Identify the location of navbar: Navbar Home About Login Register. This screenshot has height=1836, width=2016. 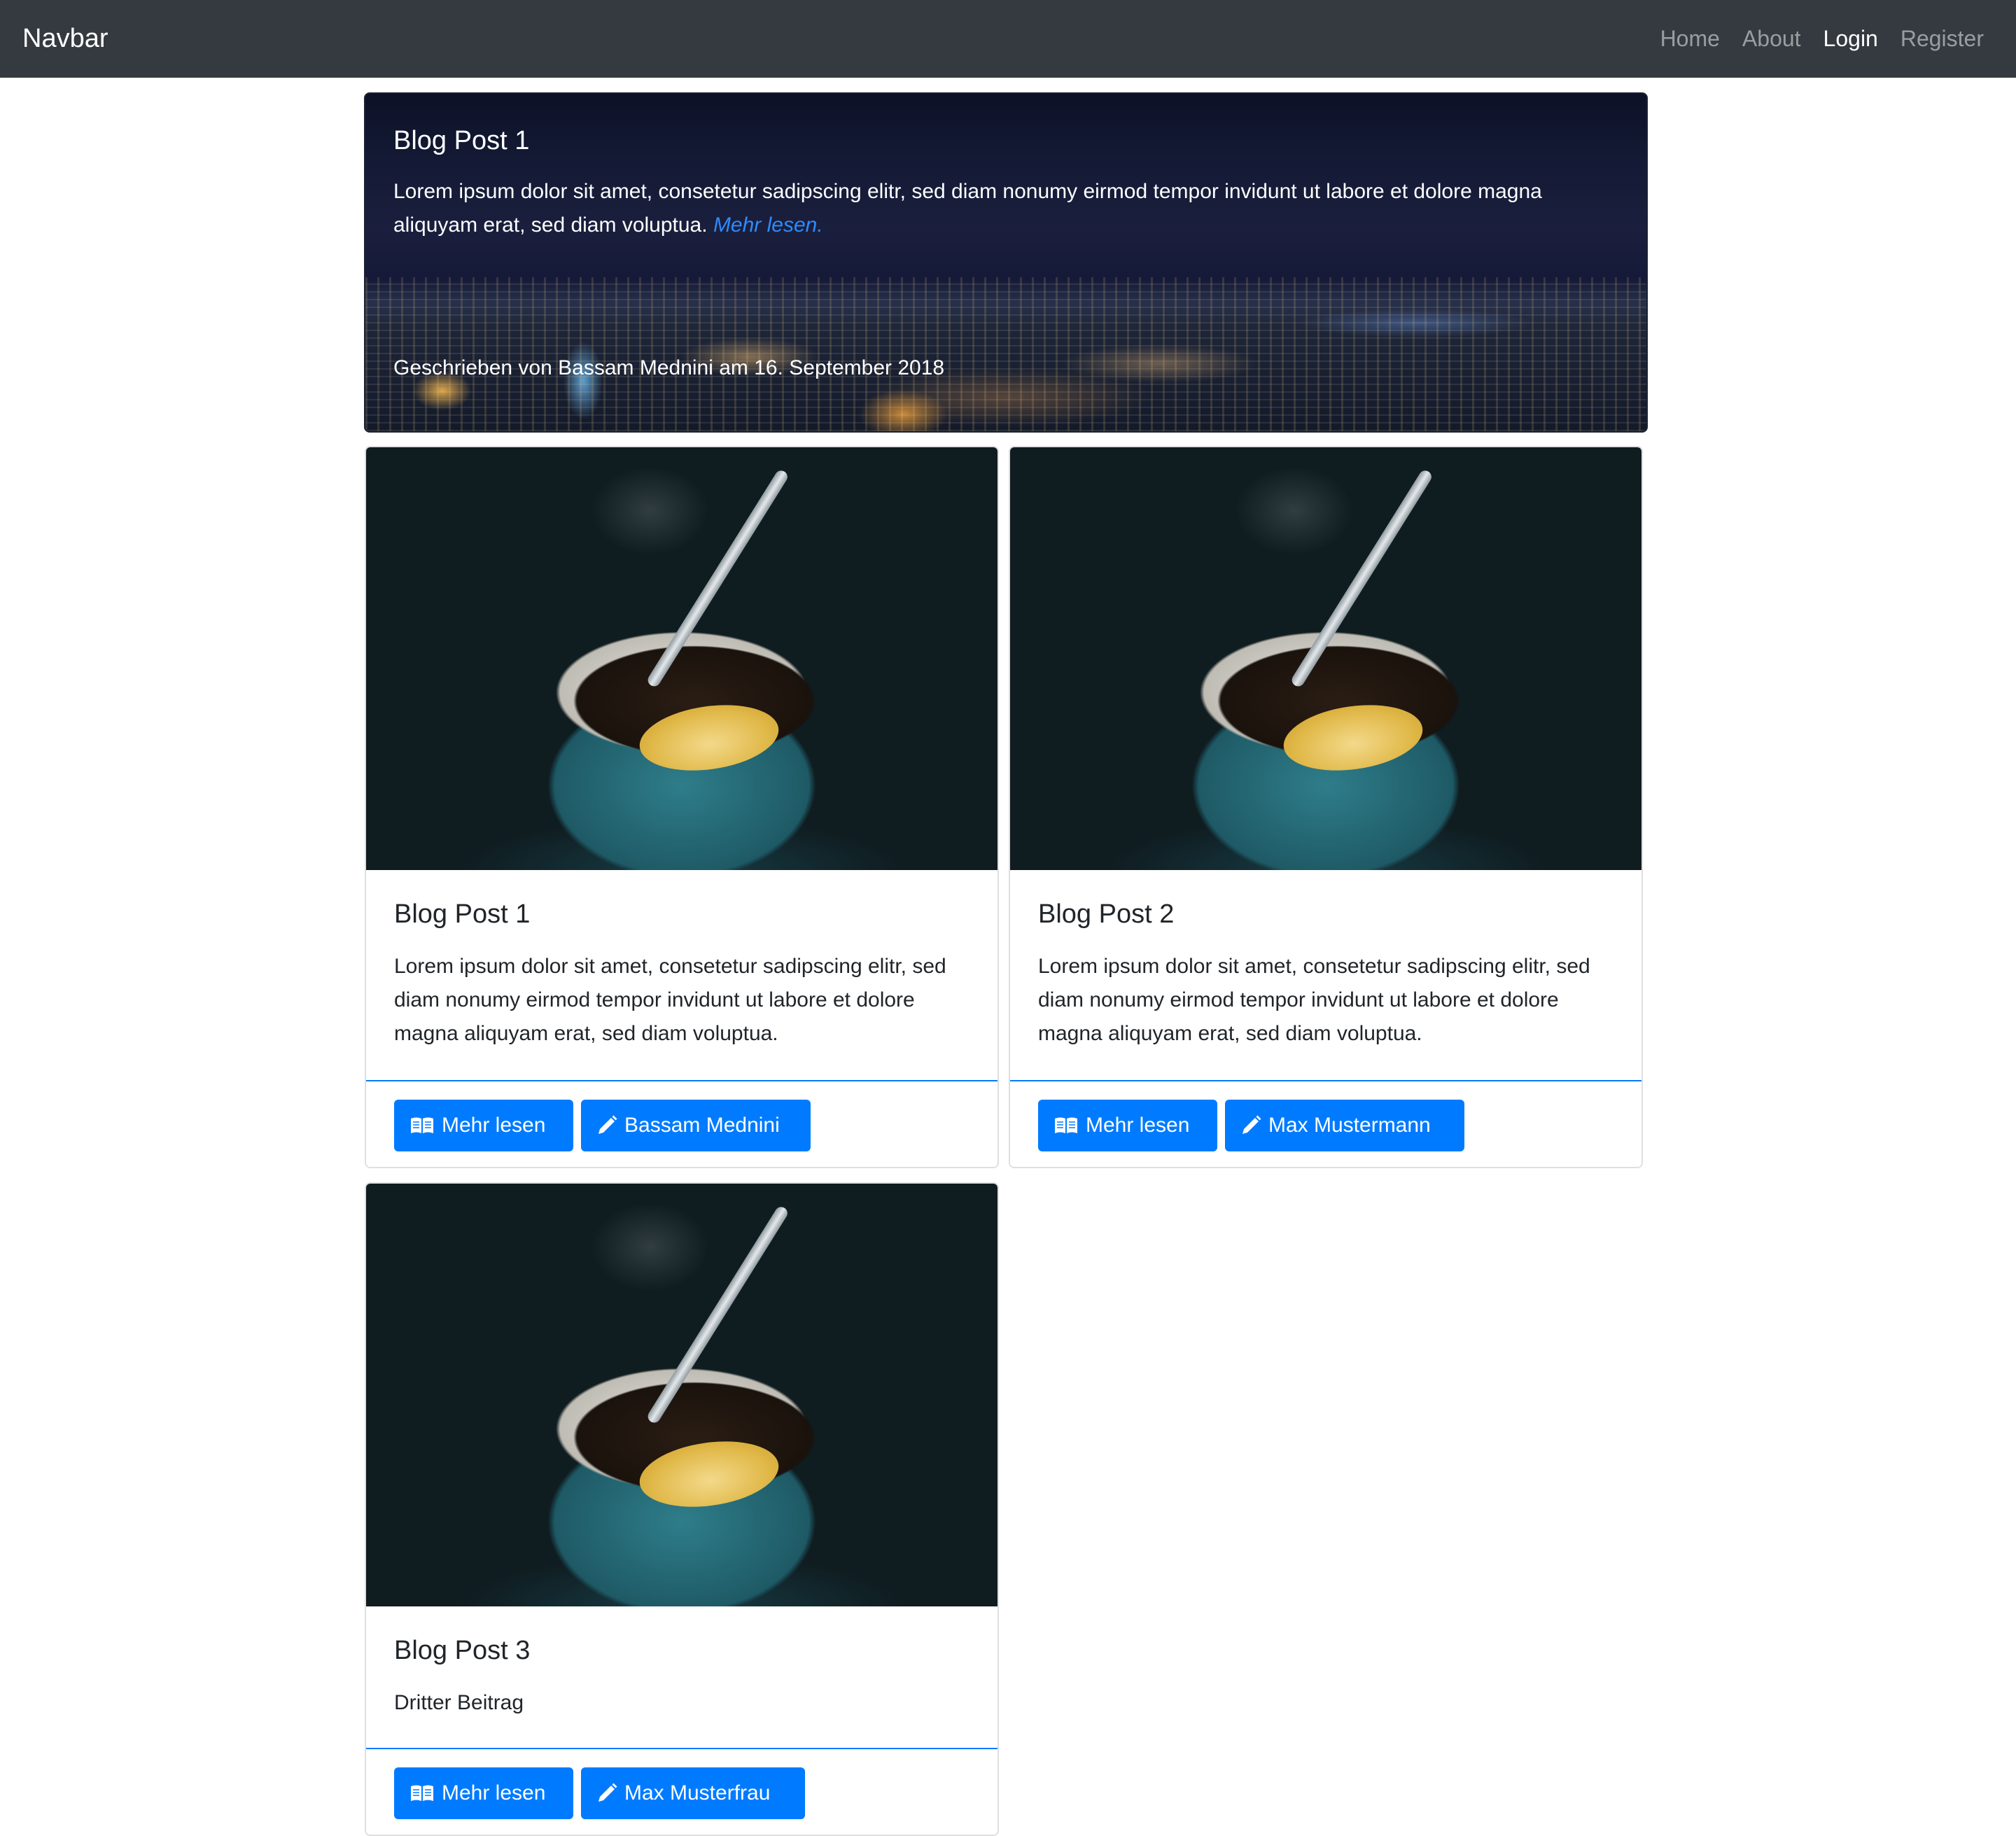
(1008, 39).